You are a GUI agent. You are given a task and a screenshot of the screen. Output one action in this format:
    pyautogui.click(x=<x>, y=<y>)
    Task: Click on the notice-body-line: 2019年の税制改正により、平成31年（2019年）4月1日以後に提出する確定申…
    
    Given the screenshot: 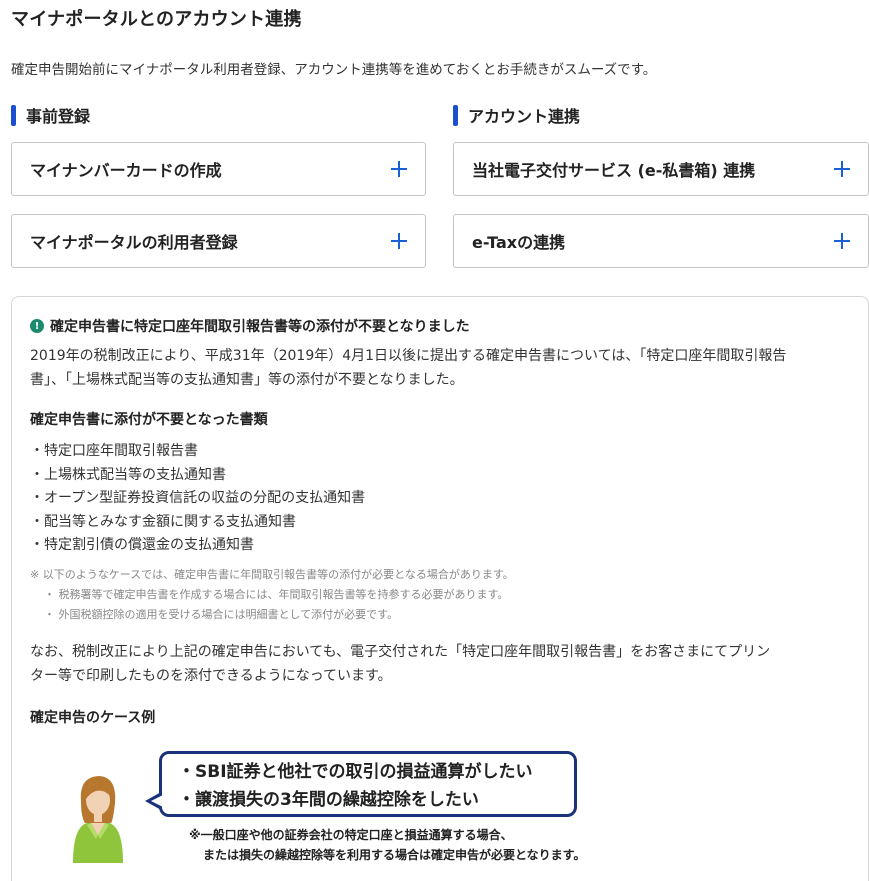 What is the action you would take?
    pyautogui.click(x=408, y=356)
    